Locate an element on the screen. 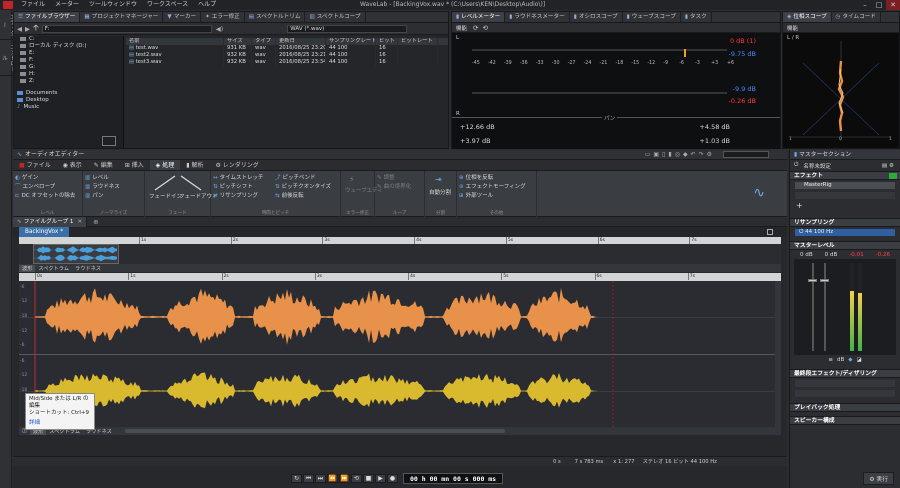 This screenshot has height=488, width=900. ribbon-tab-render: ⚙ レンダリング is located at coordinates (236, 165).